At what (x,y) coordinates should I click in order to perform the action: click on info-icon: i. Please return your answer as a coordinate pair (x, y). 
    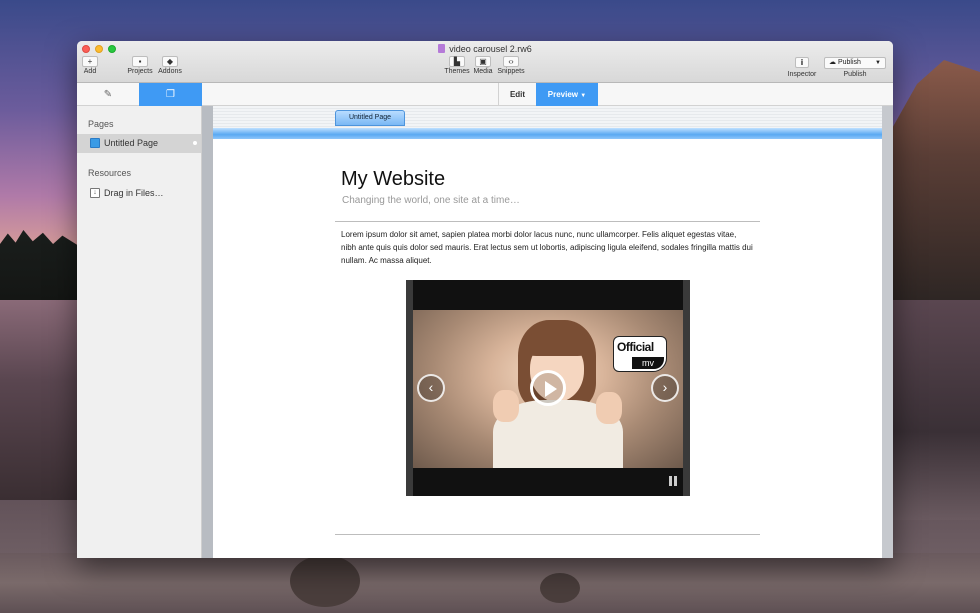
    Looking at the image, I should click on (802, 62).